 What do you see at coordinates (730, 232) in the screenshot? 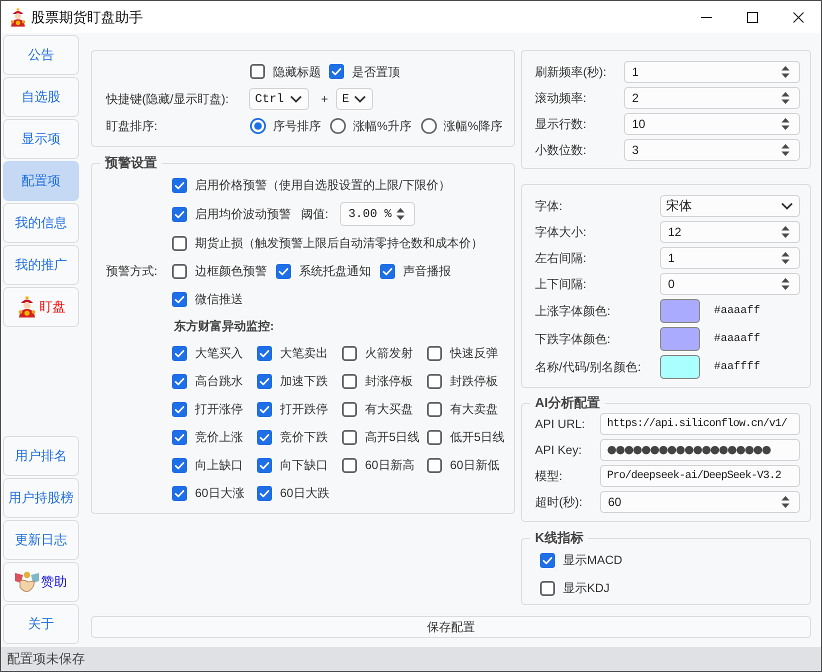
I see `spin-box: 12` at bounding box center [730, 232].